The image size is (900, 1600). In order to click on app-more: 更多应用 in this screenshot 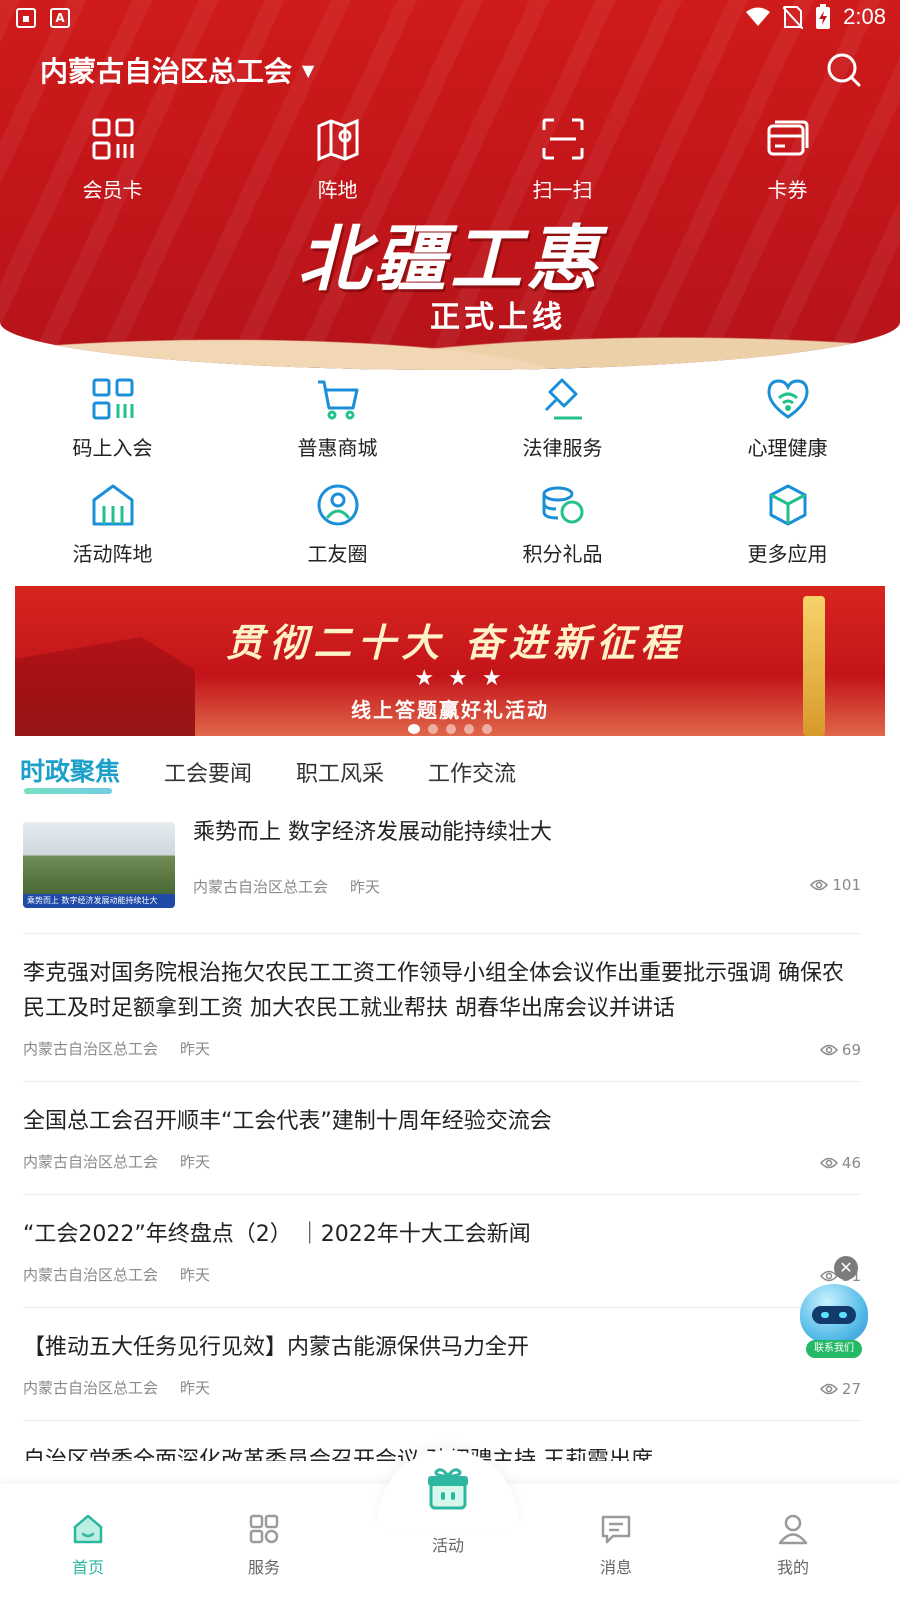, I will do `click(787, 531)`.